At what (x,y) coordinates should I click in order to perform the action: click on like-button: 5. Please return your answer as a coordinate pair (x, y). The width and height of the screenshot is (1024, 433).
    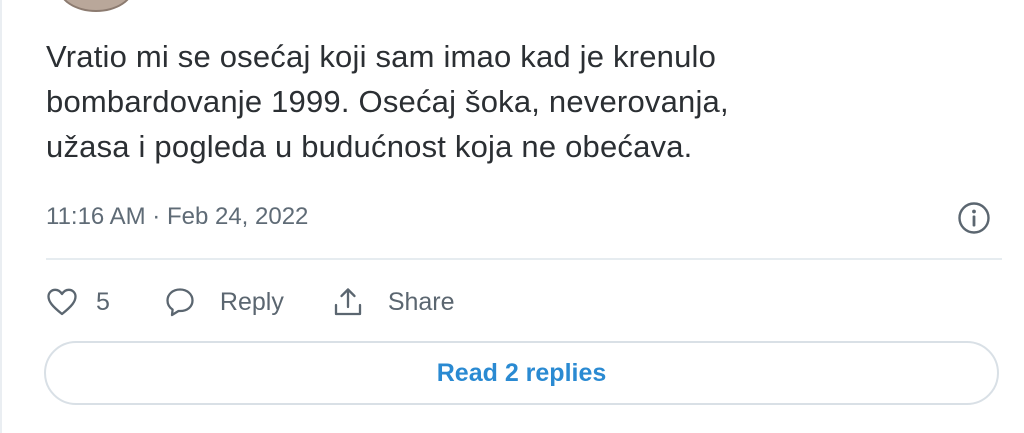
    Looking at the image, I should click on (78, 302).